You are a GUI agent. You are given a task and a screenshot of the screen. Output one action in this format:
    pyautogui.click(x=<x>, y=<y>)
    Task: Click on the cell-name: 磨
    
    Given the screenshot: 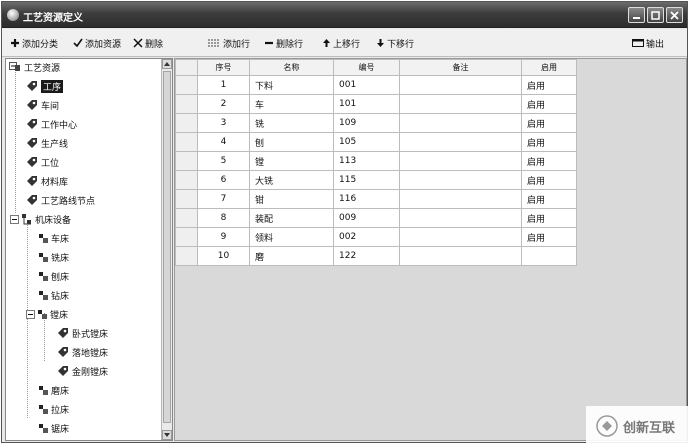 What is the action you would take?
    pyautogui.click(x=291, y=256)
    